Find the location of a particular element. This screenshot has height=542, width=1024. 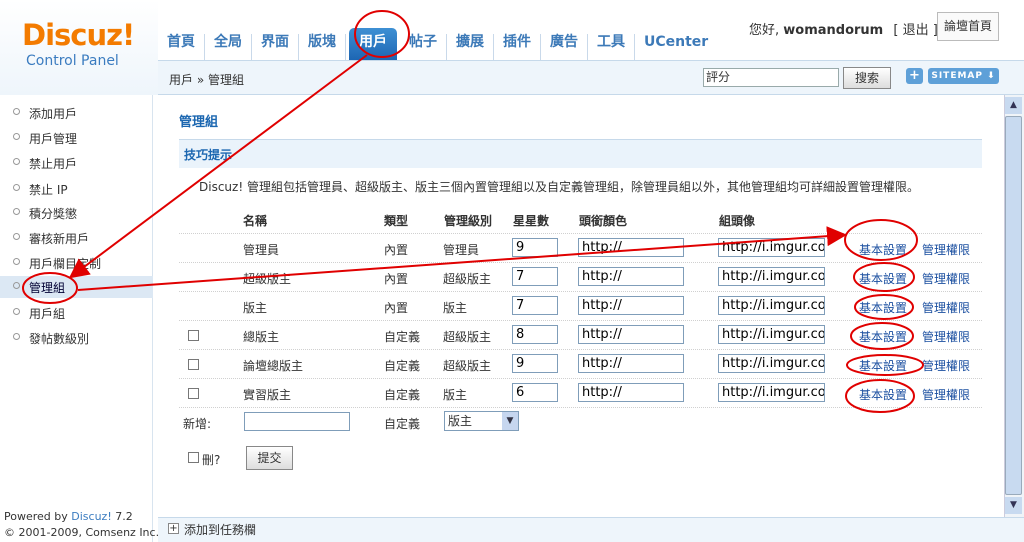

stars-input: 6 is located at coordinates (535, 392).